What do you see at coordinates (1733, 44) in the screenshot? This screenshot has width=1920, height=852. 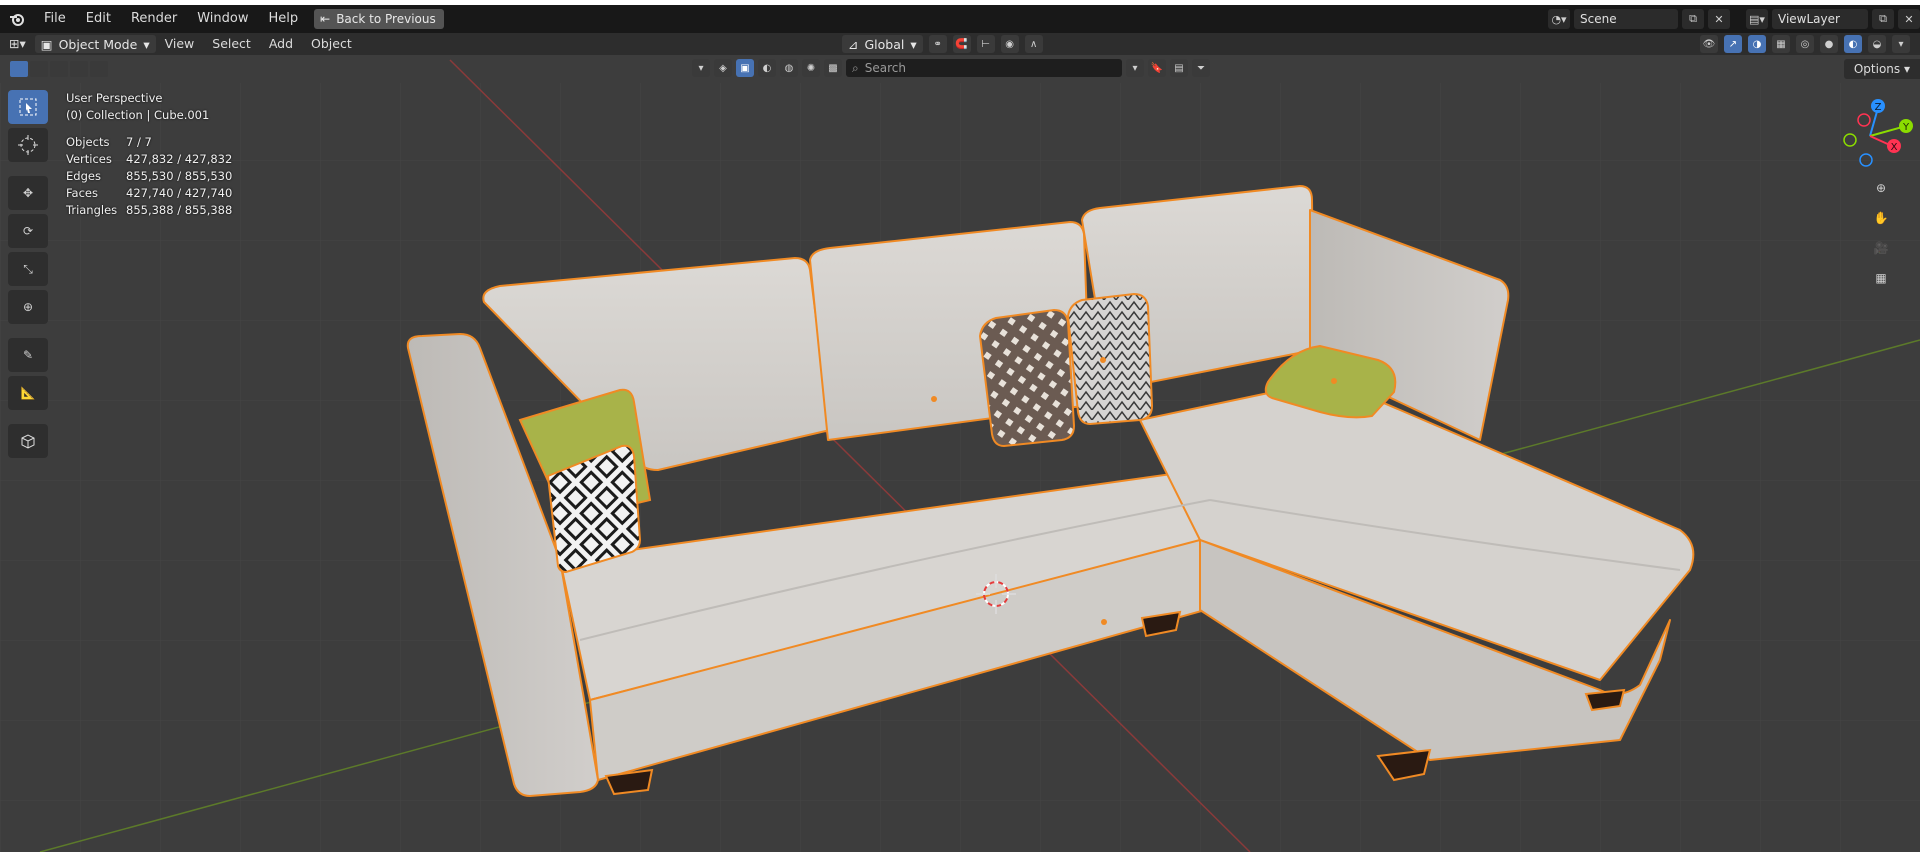 I see `gizmo-toggle-icon: ↗` at bounding box center [1733, 44].